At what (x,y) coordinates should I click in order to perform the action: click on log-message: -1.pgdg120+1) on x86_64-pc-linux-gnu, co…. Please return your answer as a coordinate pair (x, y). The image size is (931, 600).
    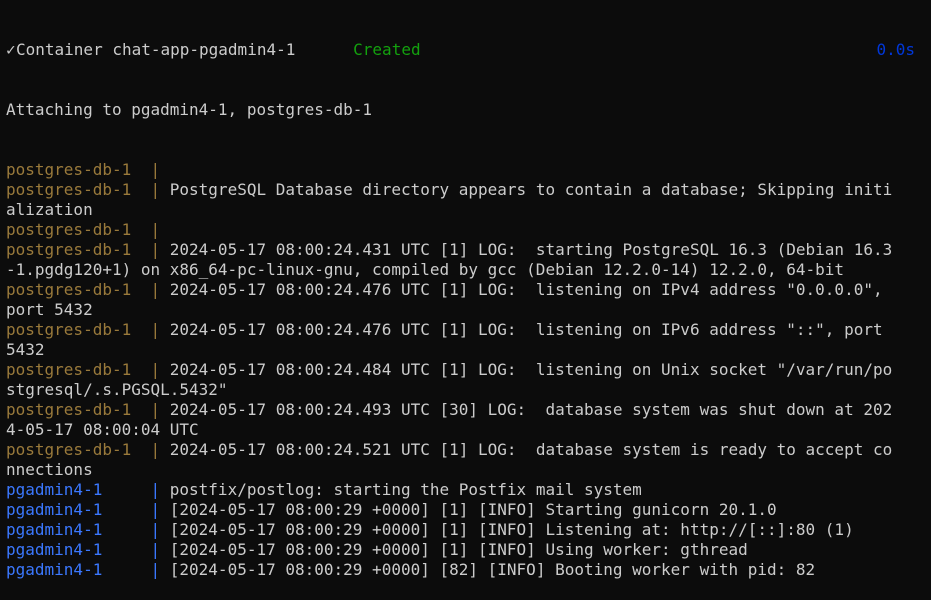
    Looking at the image, I should click on (425, 269).